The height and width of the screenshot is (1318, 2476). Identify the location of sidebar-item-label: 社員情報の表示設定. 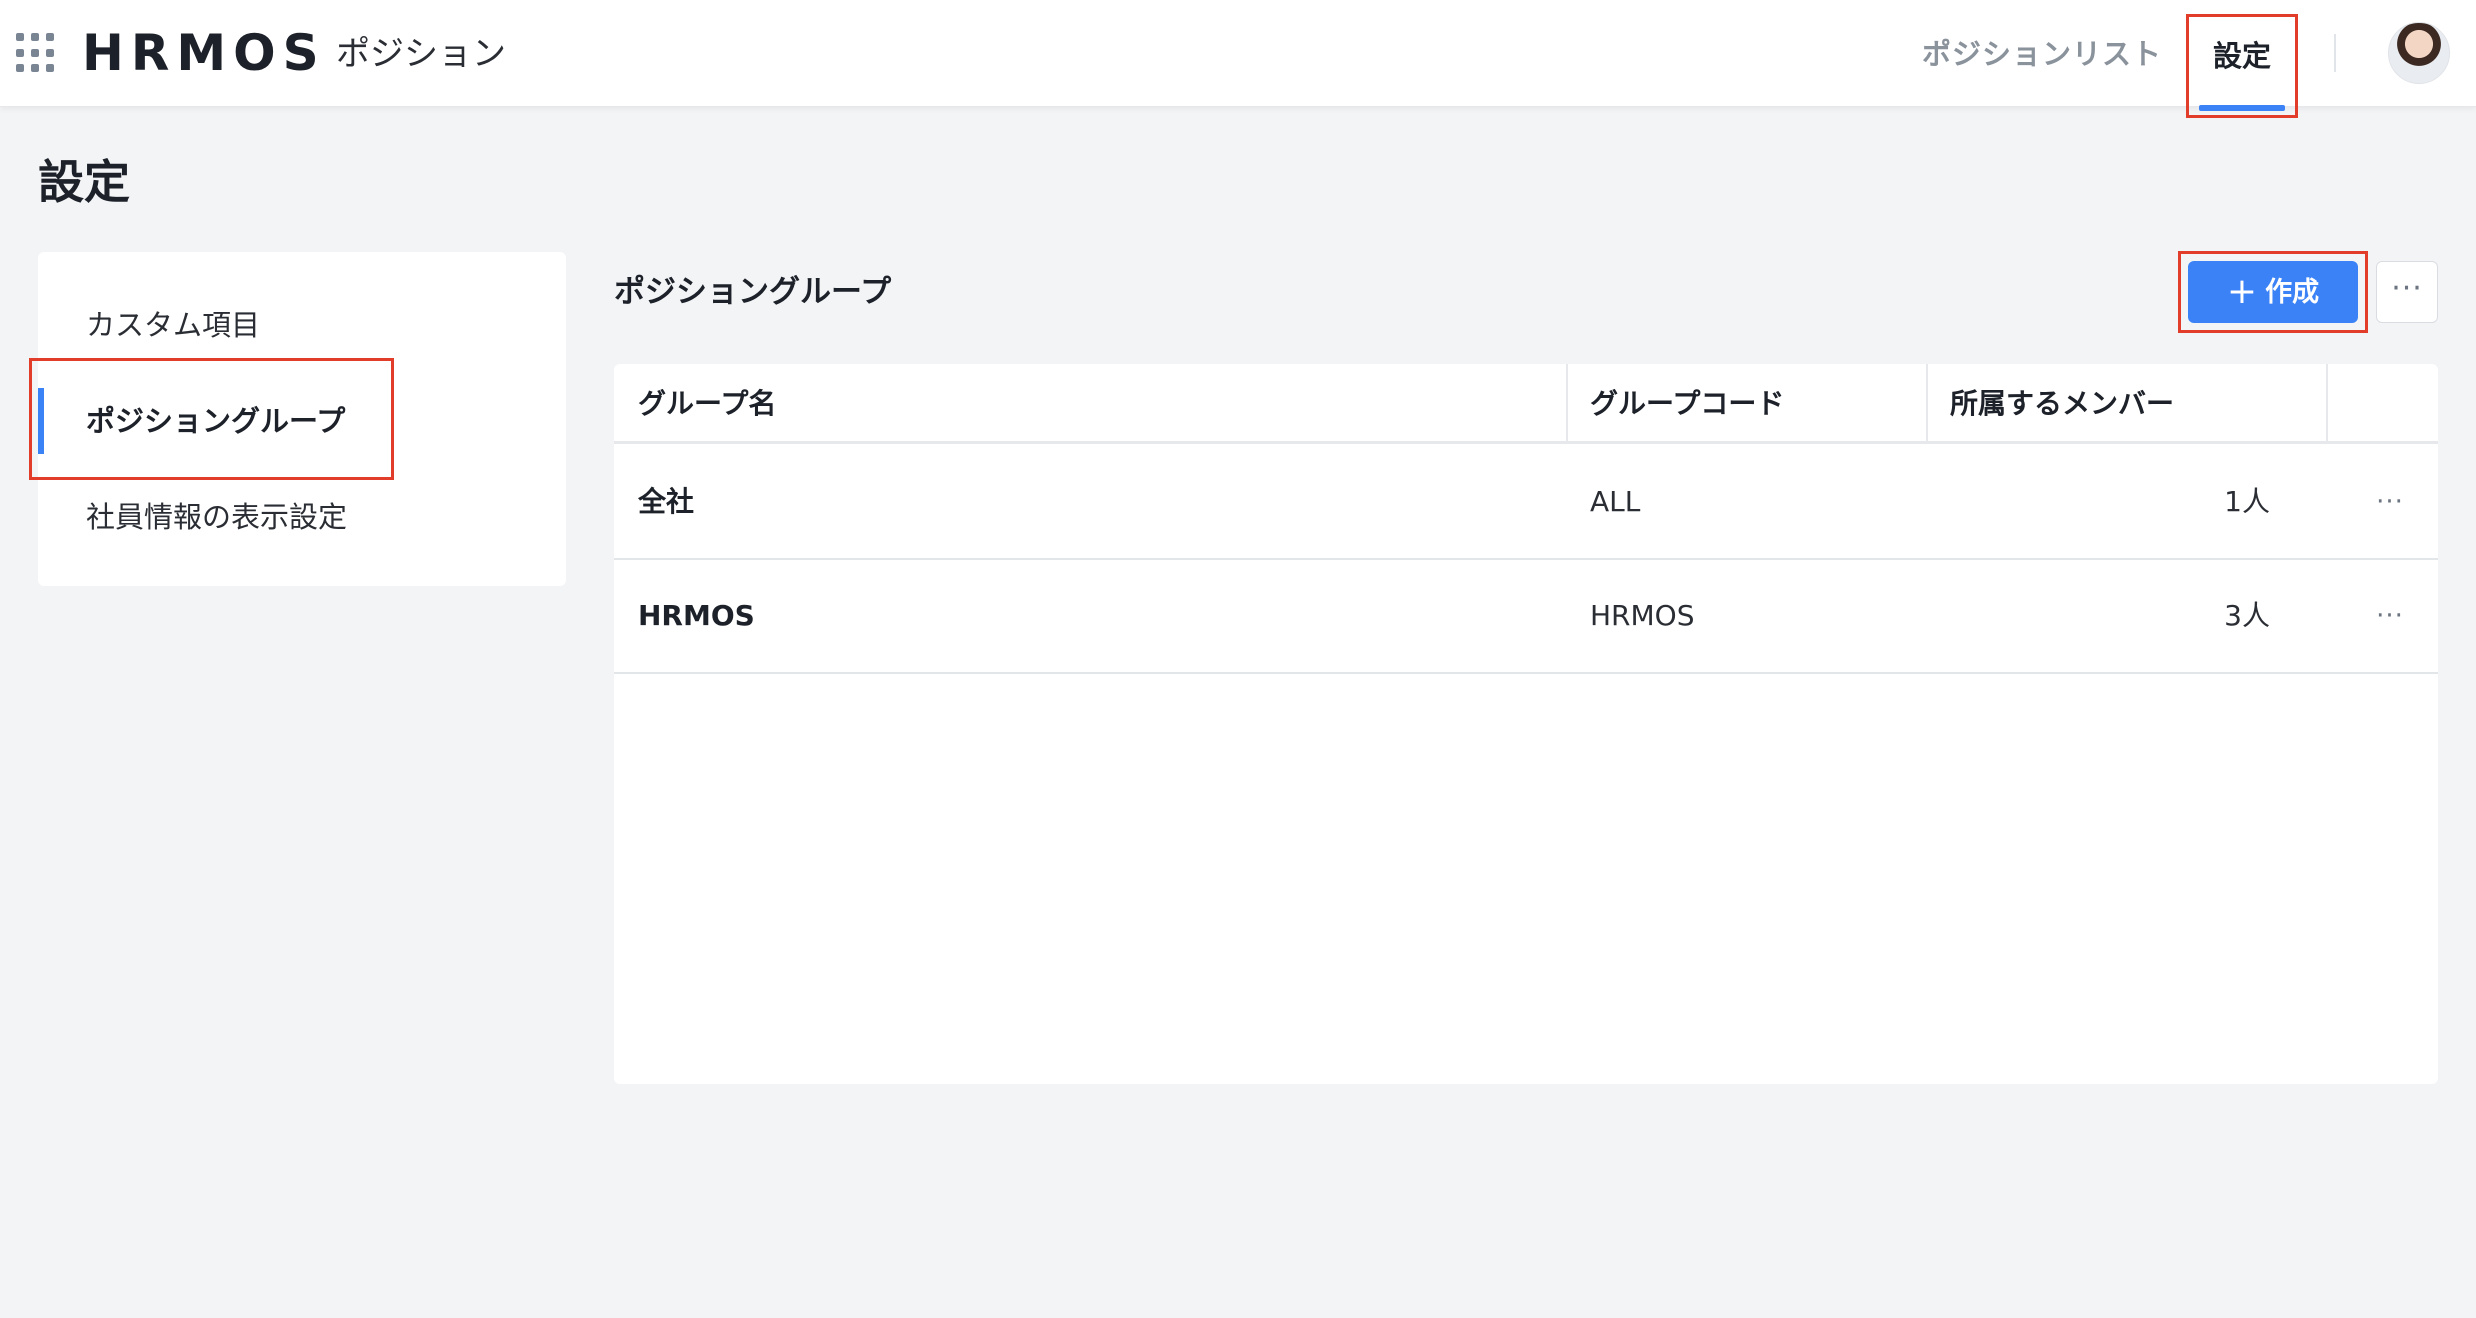
(217, 517).